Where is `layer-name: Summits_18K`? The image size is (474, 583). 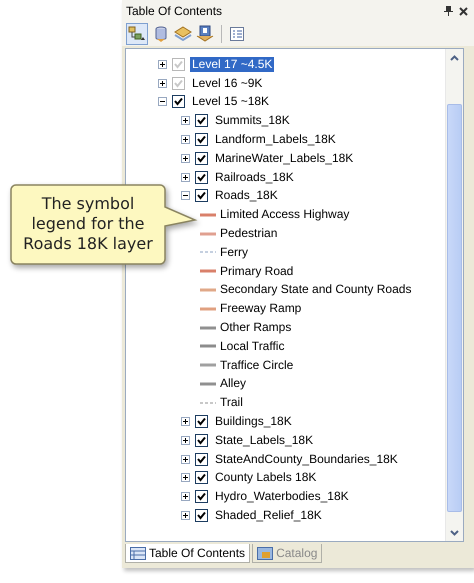 layer-name: Summits_18K is located at coordinates (252, 120).